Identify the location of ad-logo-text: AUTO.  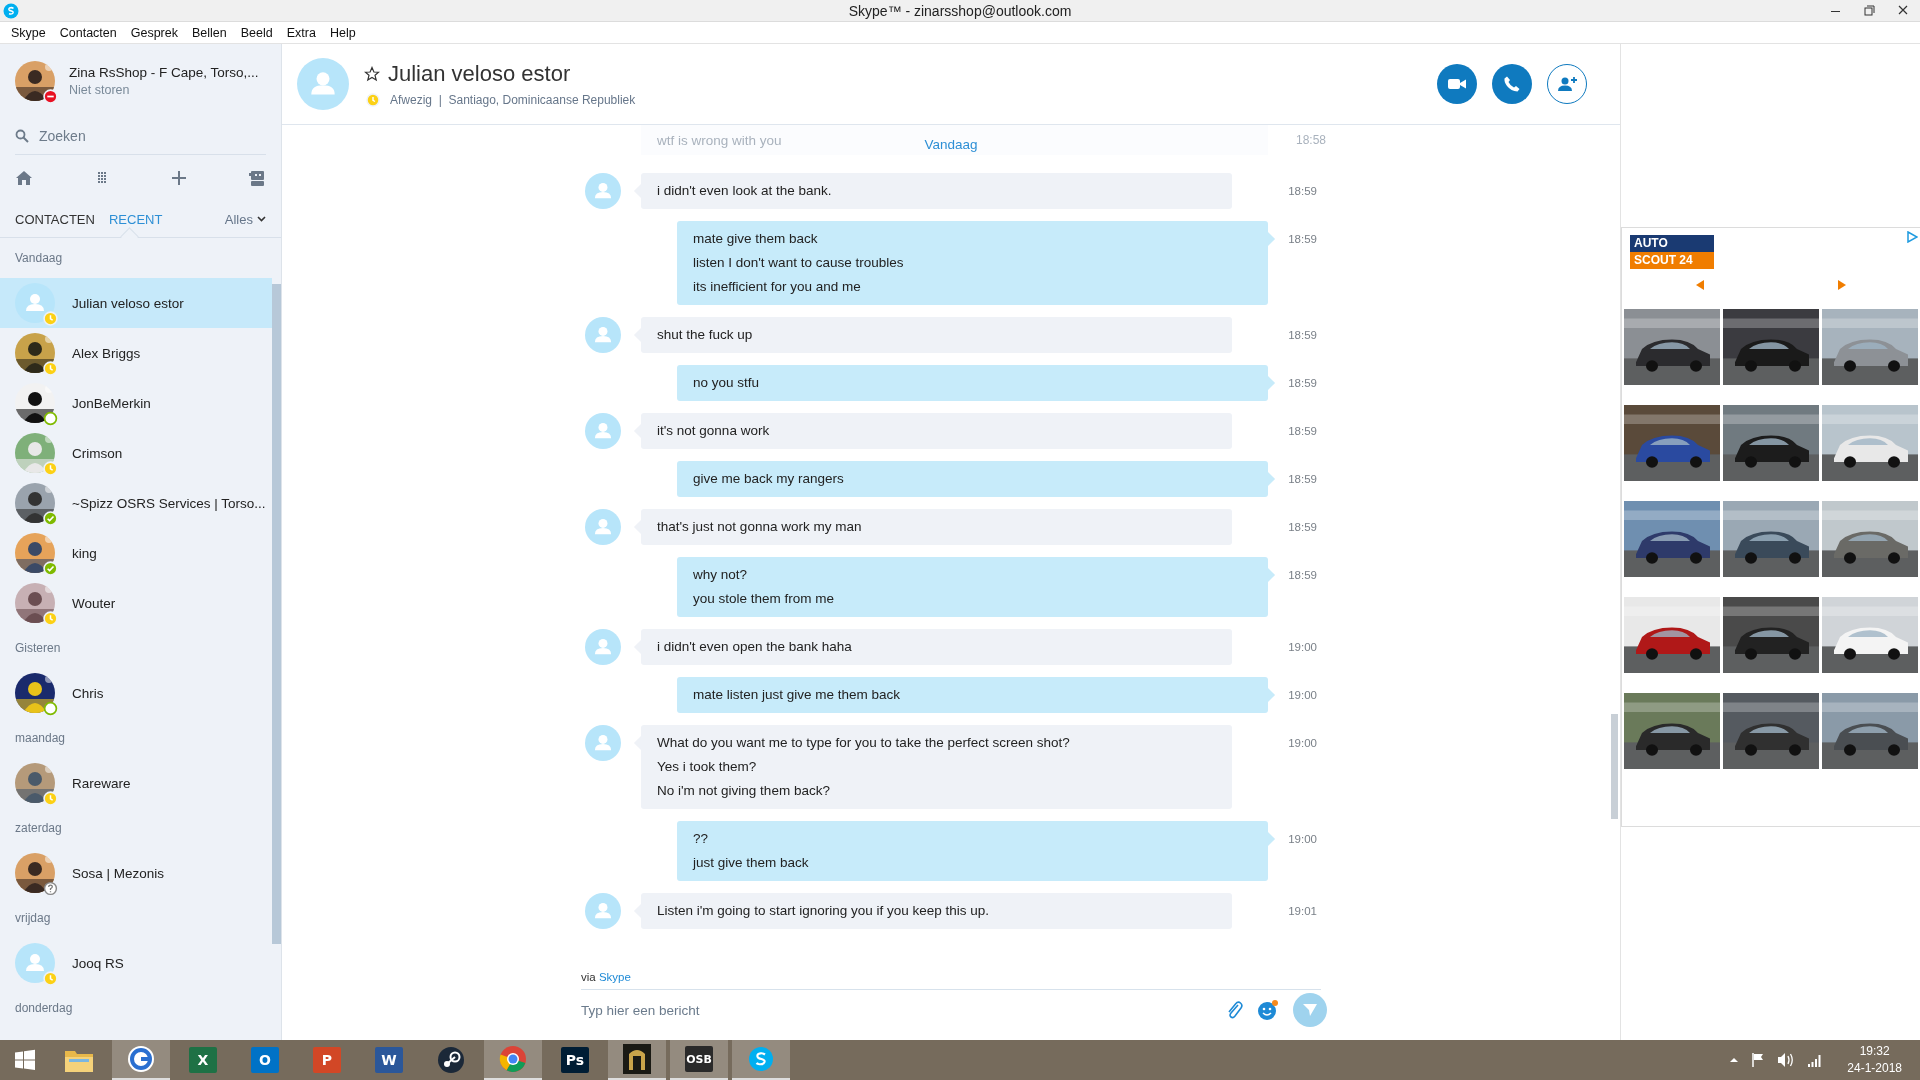
(1672, 243).